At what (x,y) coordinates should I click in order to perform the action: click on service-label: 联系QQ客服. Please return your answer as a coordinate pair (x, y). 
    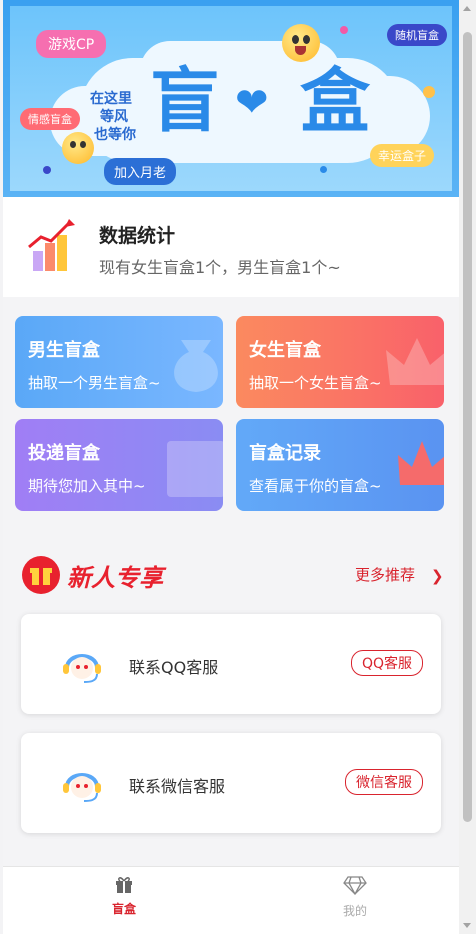
    Looking at the image, I should click on (174, 667).